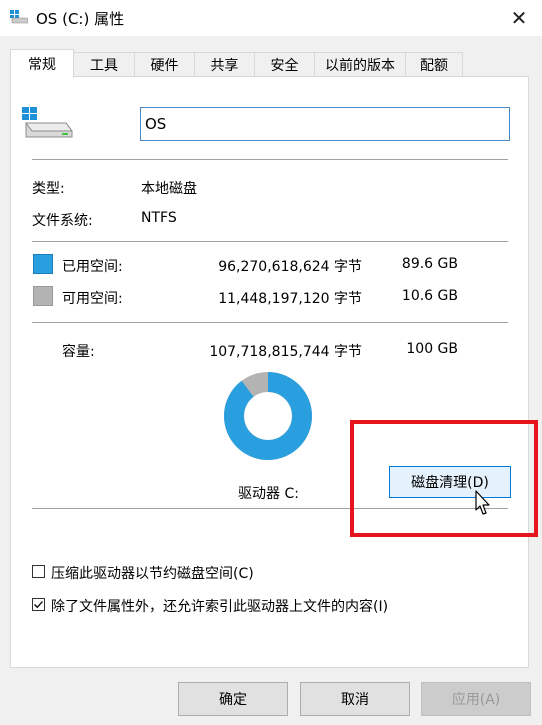 Image resolution: width=542 pixels, height=725 pixels. I want to click on tab-sharing: 共享, so click(224, 64).